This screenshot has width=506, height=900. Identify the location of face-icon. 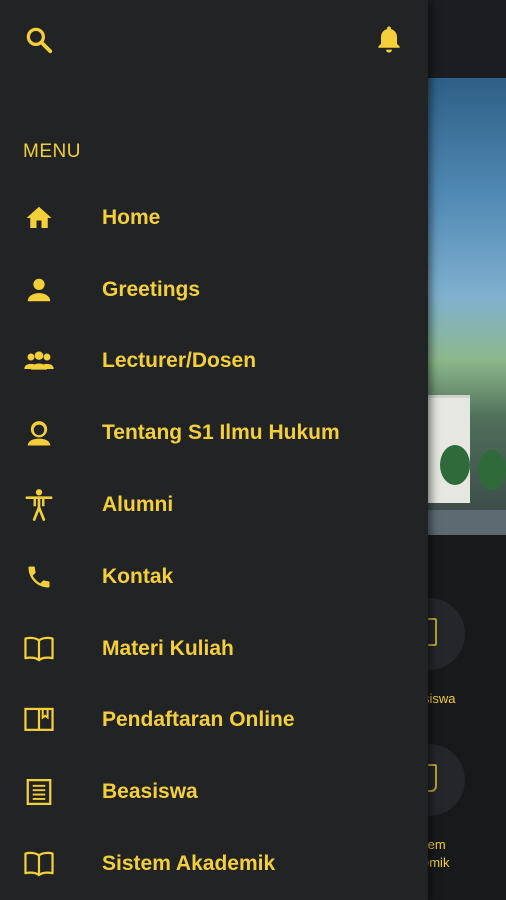
(39, 433).